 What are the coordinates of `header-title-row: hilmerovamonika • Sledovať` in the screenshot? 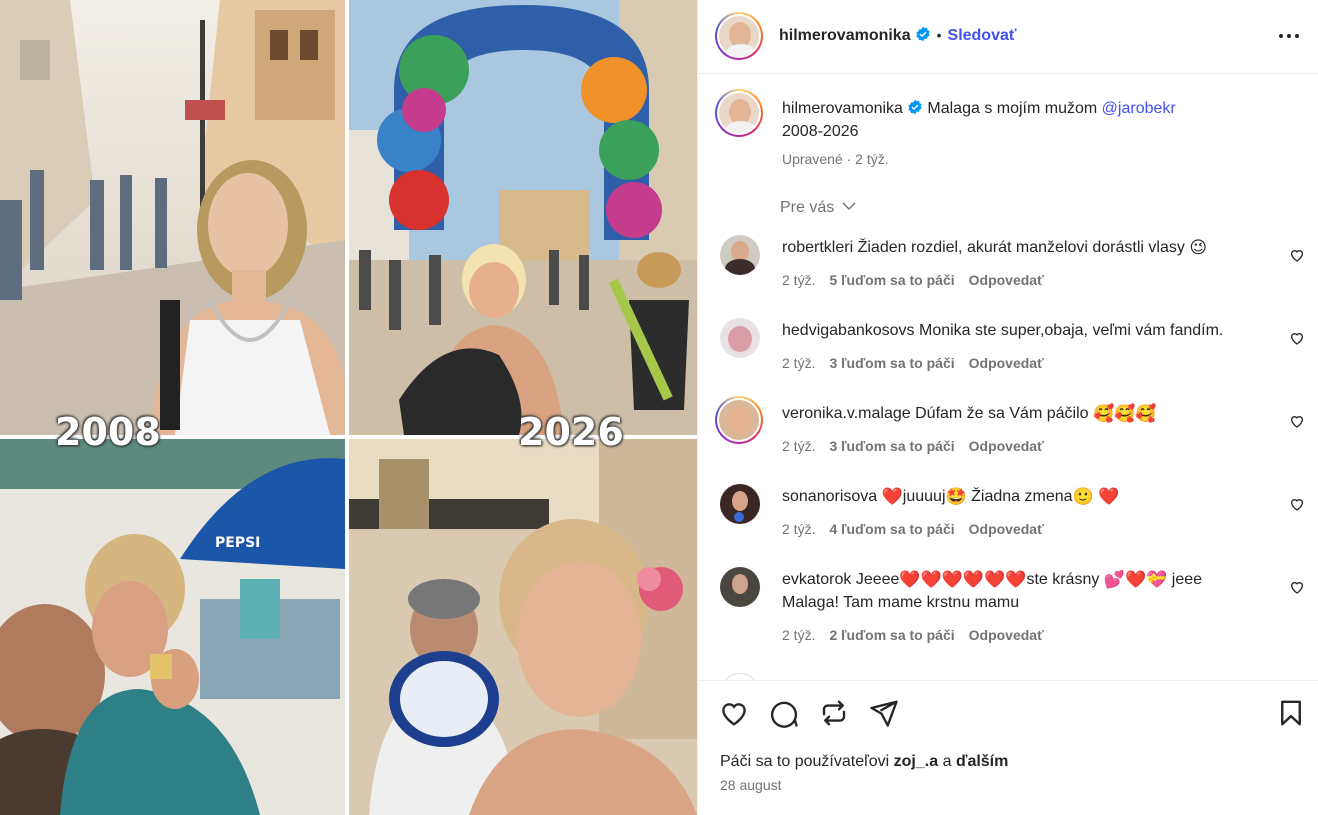 It's located at (898, 35).